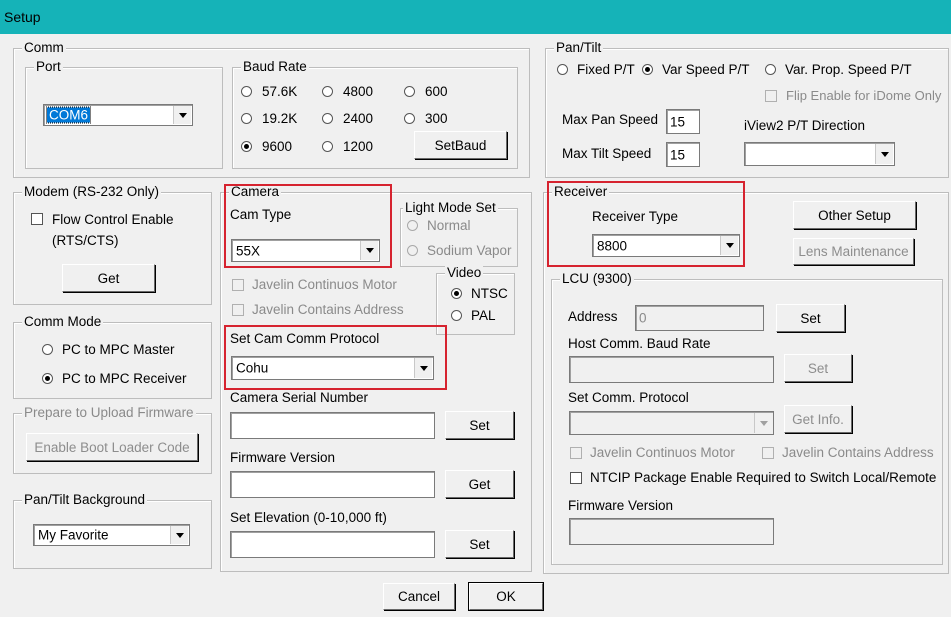 This screenshot has height=617, width=951. Describe the element at coordinates (113, 219) in the screenshot. I see `flow-control-label: Flow Control Enable` at that location.